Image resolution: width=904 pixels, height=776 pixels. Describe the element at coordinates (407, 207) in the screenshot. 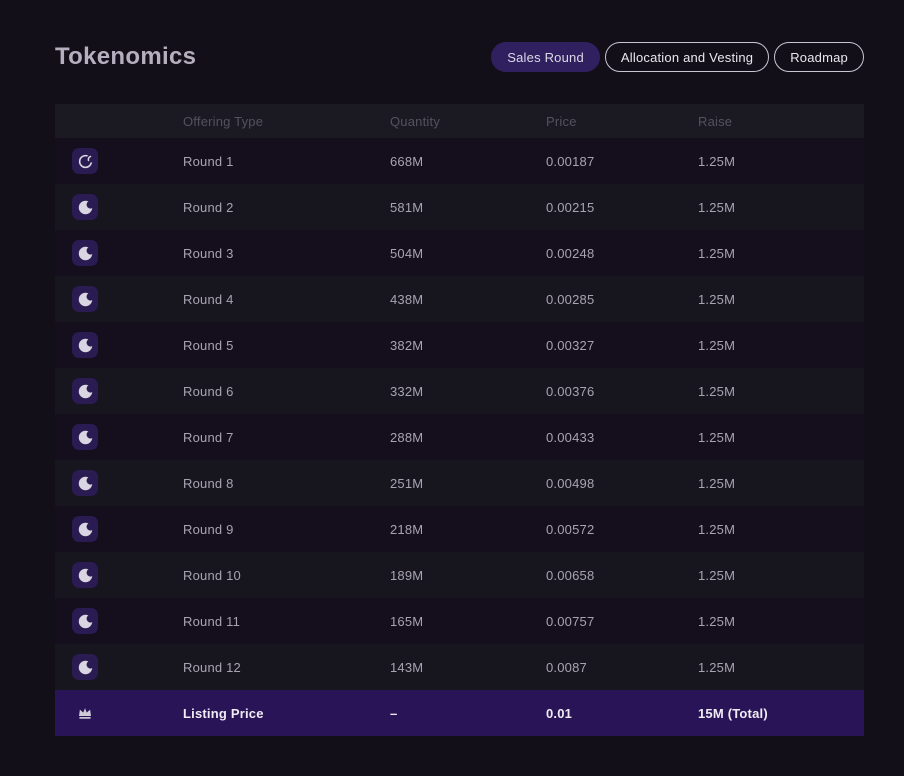

I see `quantity-cell: 581M` at that location.